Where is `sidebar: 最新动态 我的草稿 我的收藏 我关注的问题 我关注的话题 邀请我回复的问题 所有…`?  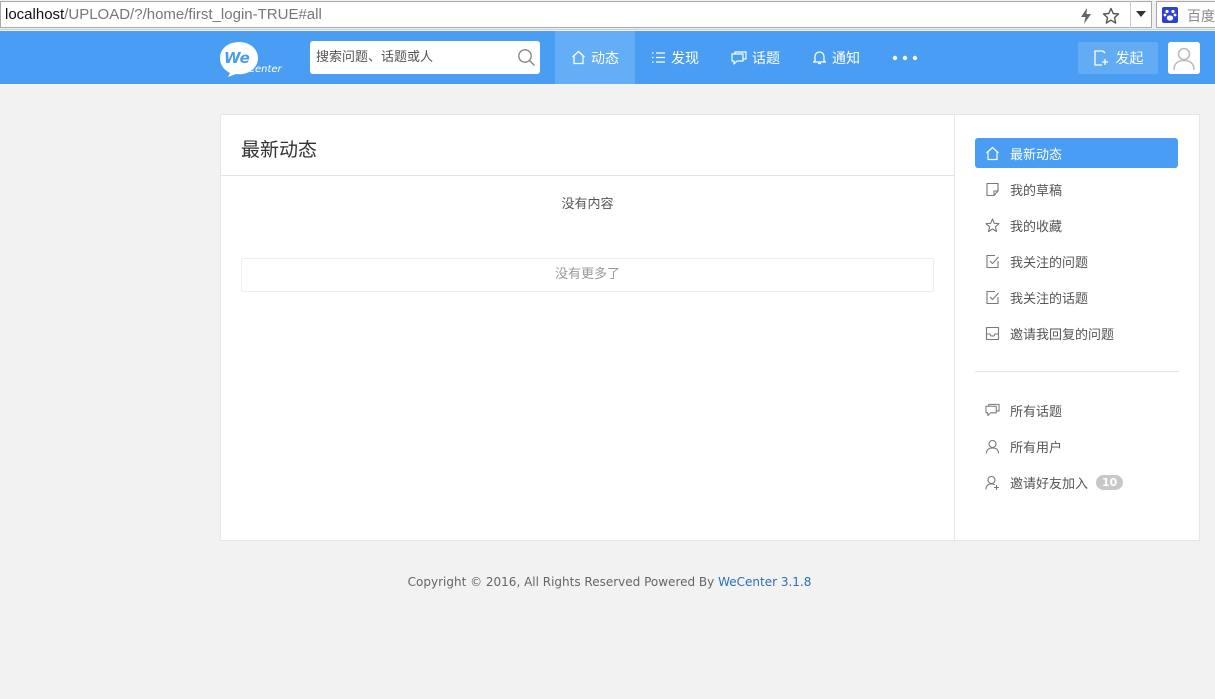
sidebar: 最新动态 我的草稿 我的收藏 我关注的问题 我关注的话题 邀请我回复的问题 所有… is located at coordinates (1077, 327).